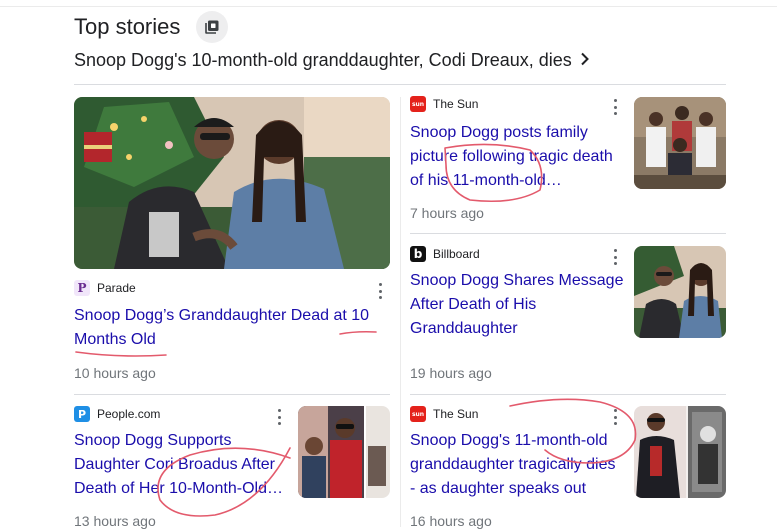 This screenshot has height=529, width=777. Describe the element at coordinates (115, 373) in the screenshot. I see `story-time: 10 hours ago` at that location.